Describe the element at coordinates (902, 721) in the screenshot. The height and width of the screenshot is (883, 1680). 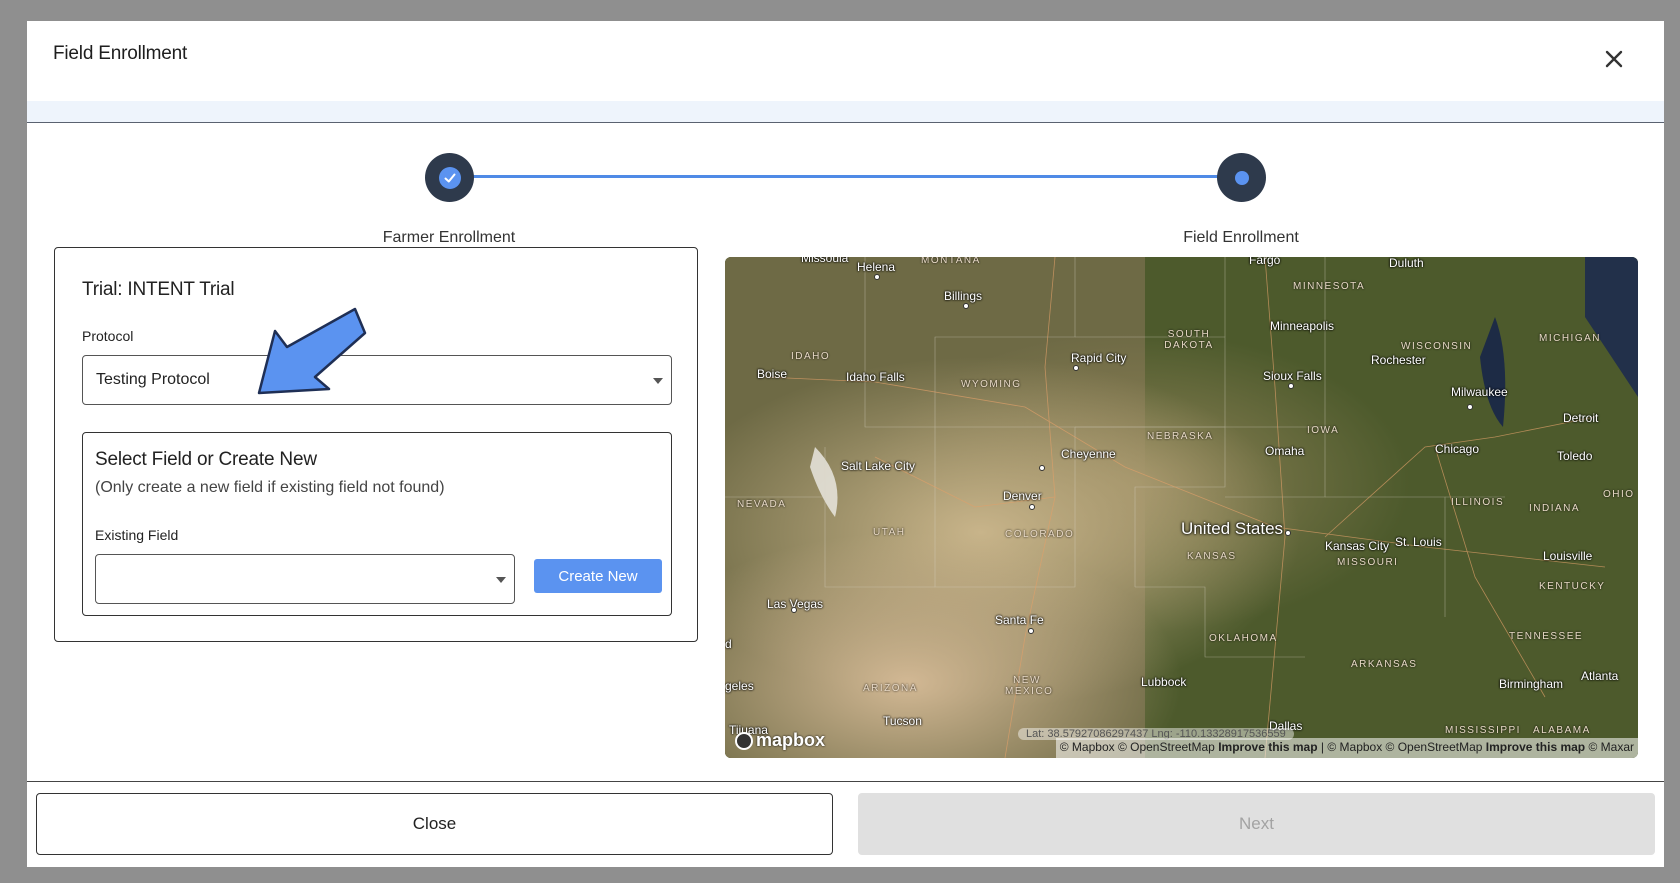
I see `map-city-label: Tucson` at that location.